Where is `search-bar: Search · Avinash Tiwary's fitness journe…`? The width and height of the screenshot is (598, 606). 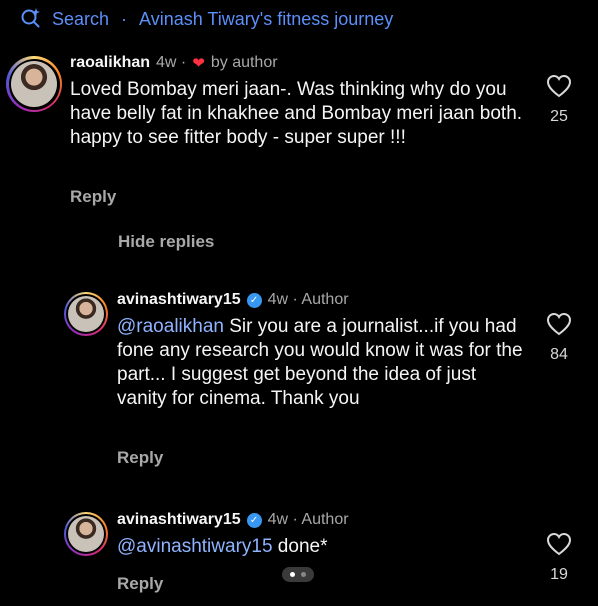 search-bar: Search · Avinash Tiwary's fitness journe… is located at coordinates (206, 19).